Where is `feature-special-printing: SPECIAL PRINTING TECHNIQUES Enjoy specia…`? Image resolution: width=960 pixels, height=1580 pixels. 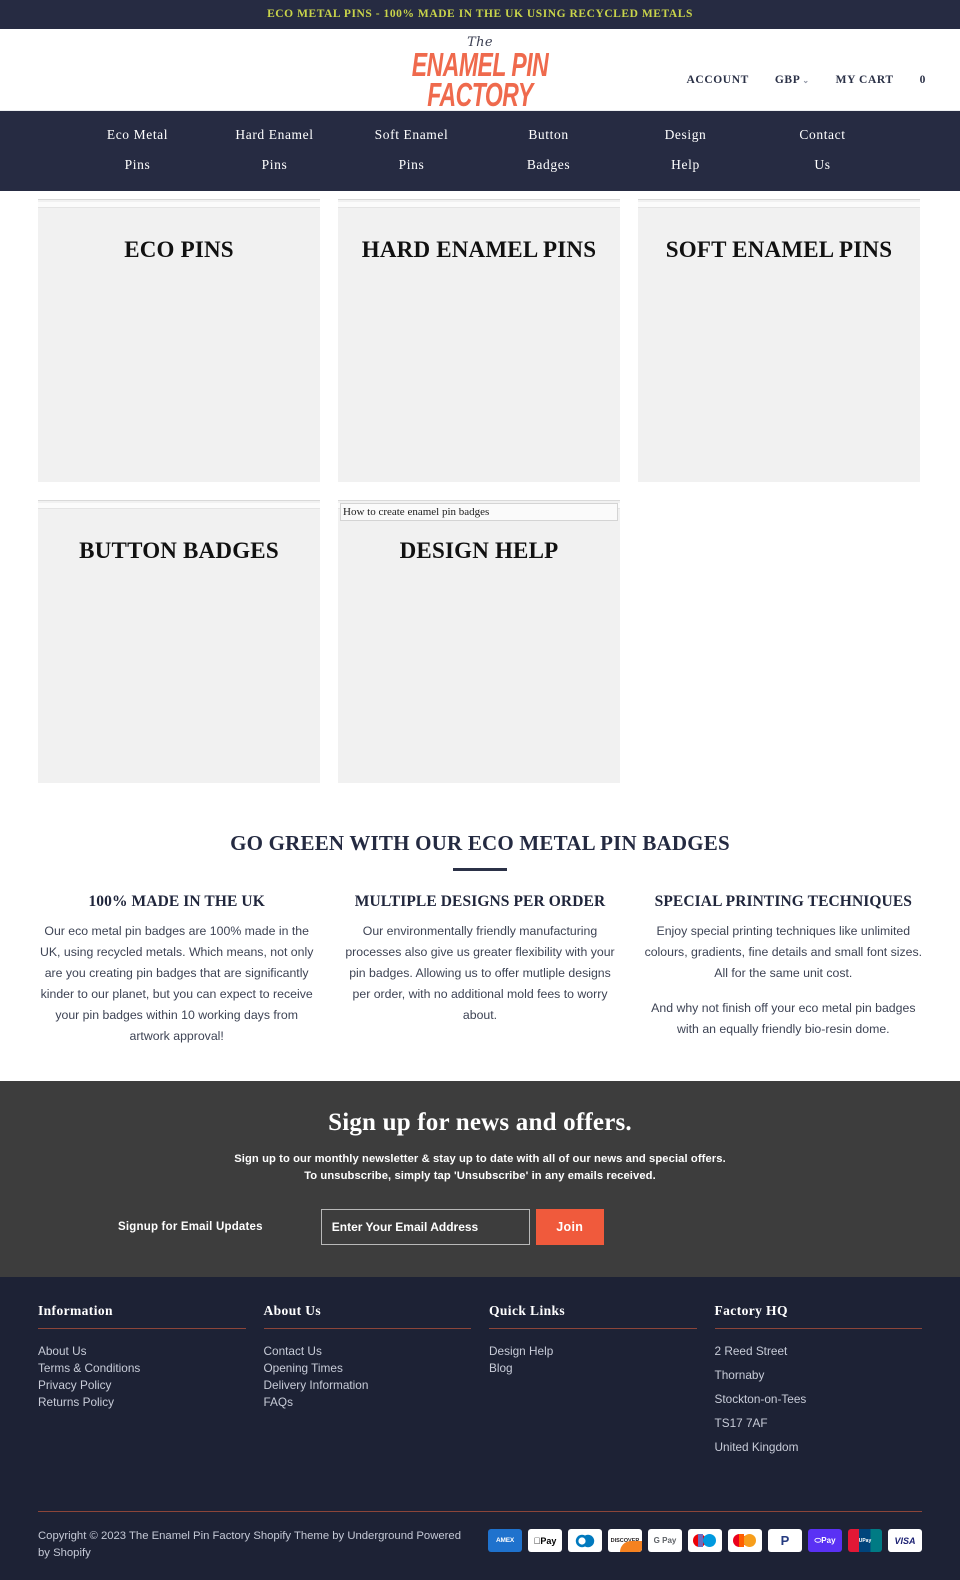
feature-special-printing: SPECIAL PRINTING TECHNIQUES Enjoy specia… is located at coordinates (783, 970).